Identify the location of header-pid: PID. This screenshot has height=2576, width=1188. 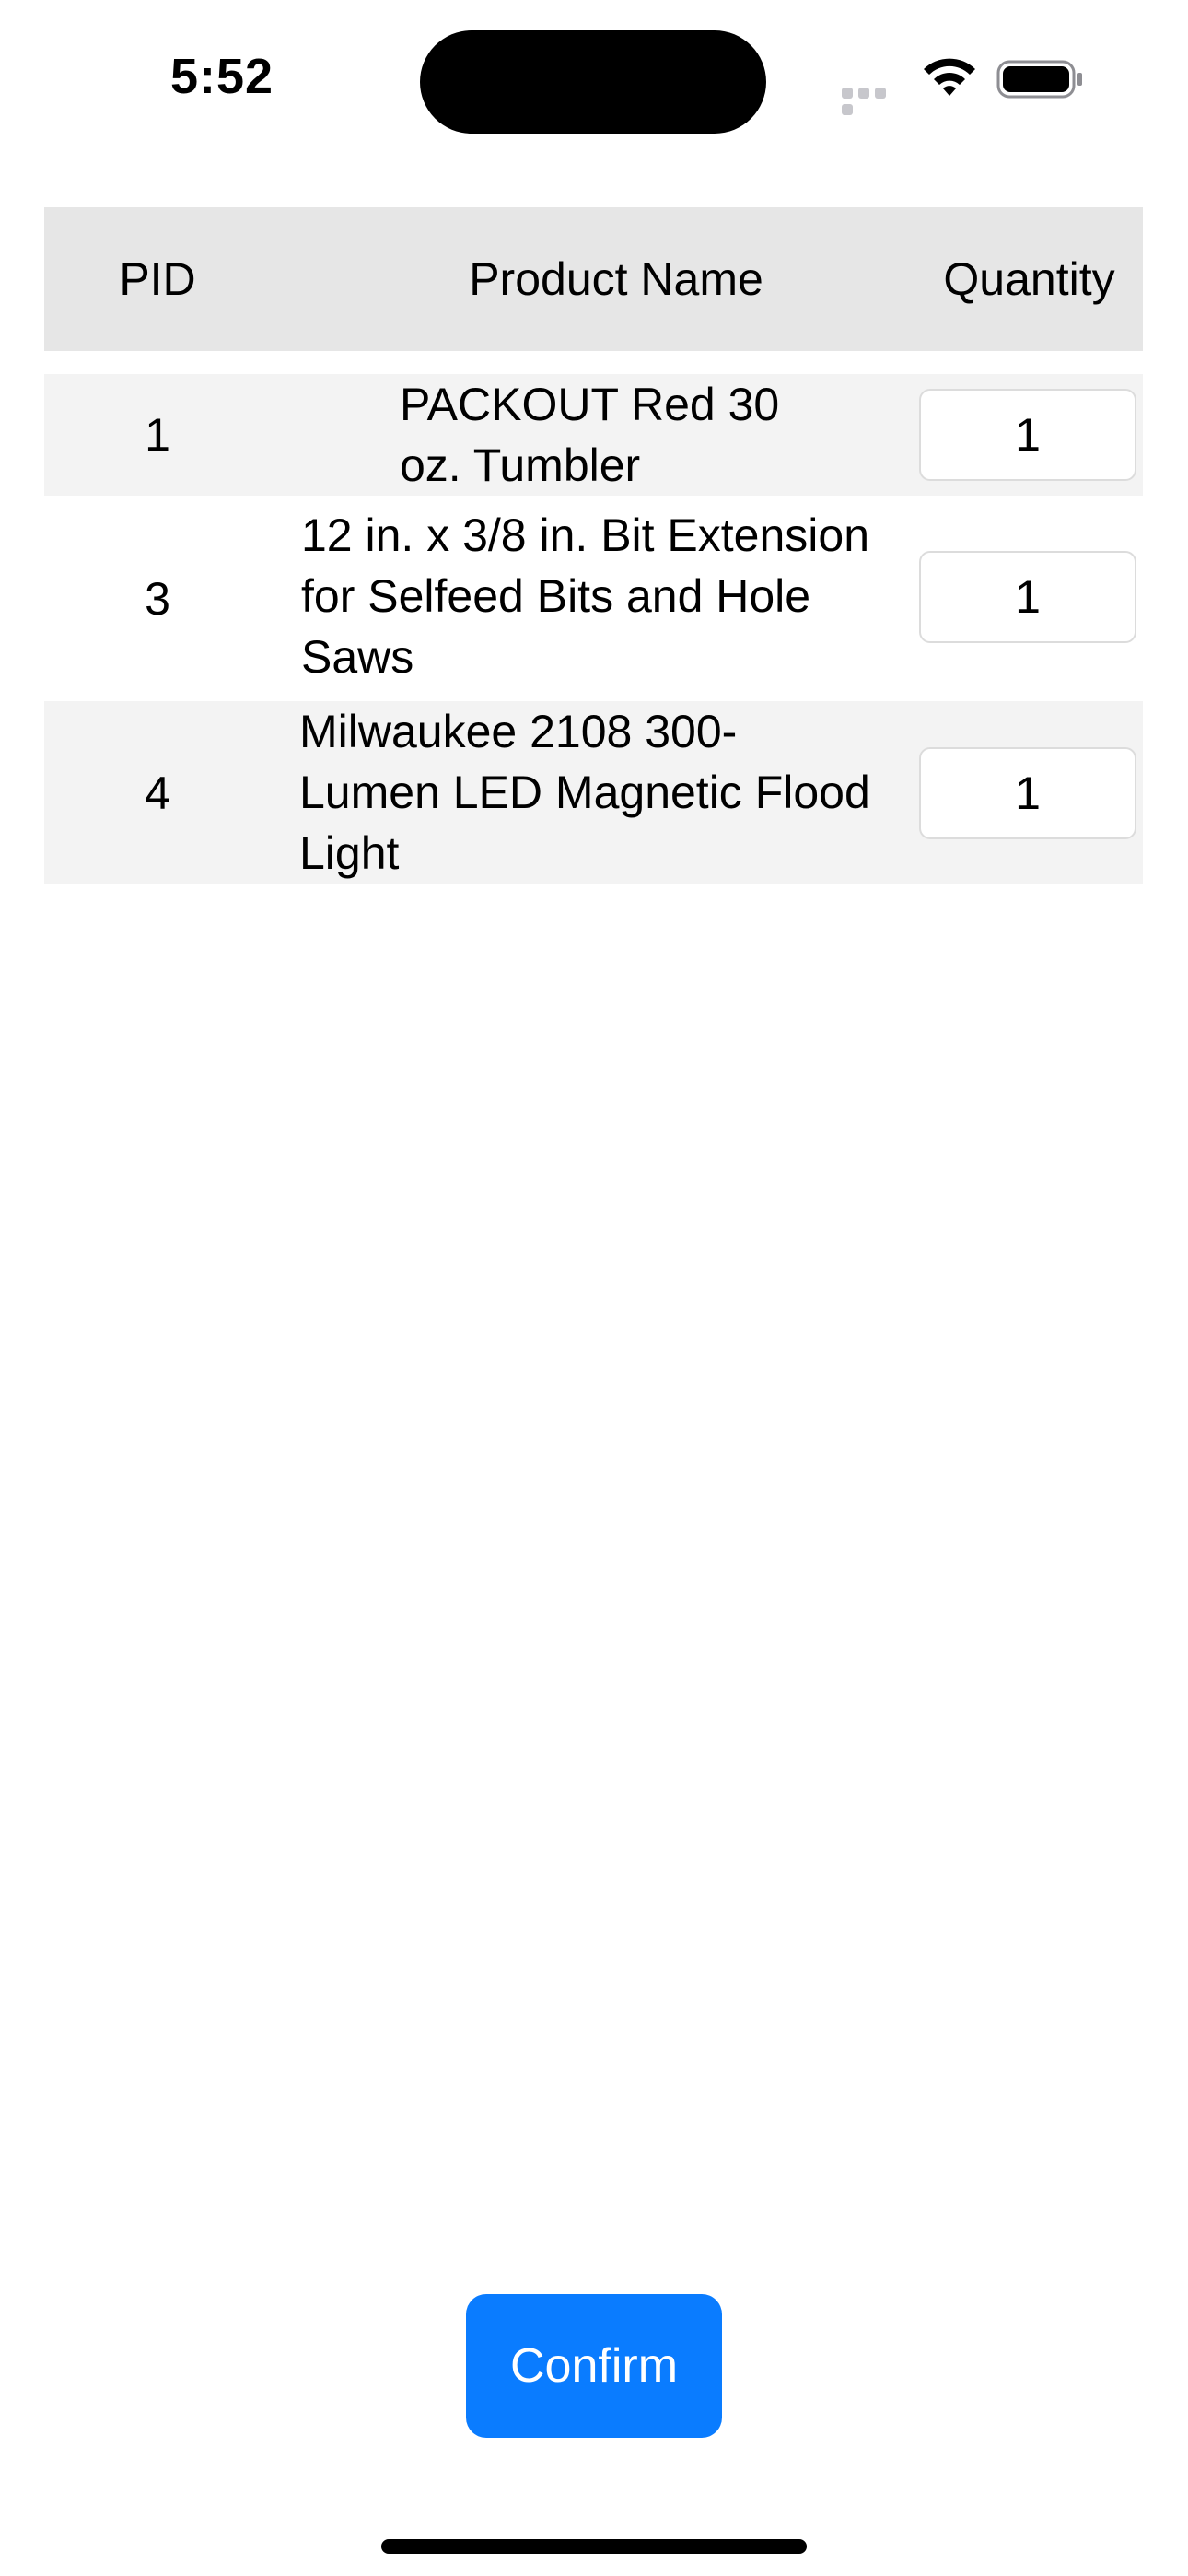
(157, 279).